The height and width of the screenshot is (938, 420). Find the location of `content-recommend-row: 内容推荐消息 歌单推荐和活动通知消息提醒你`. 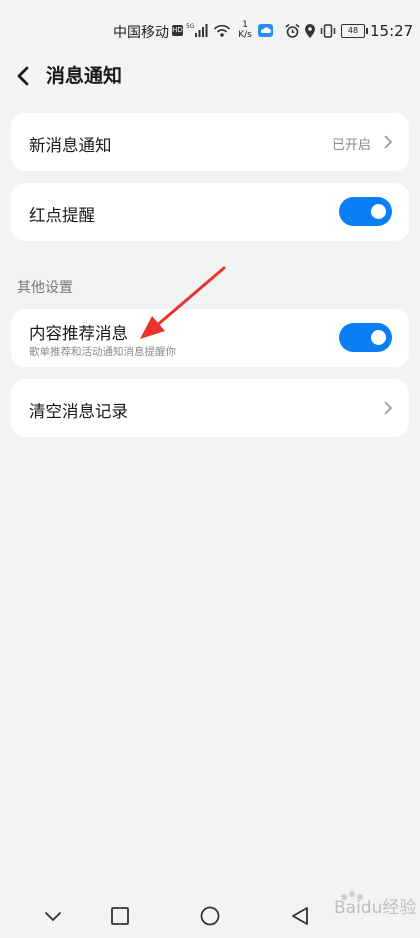

content-recommend-row: 内容推荐消息 歌单推荐和活动通知消息提醒你 is located at coordinates (210, 338).